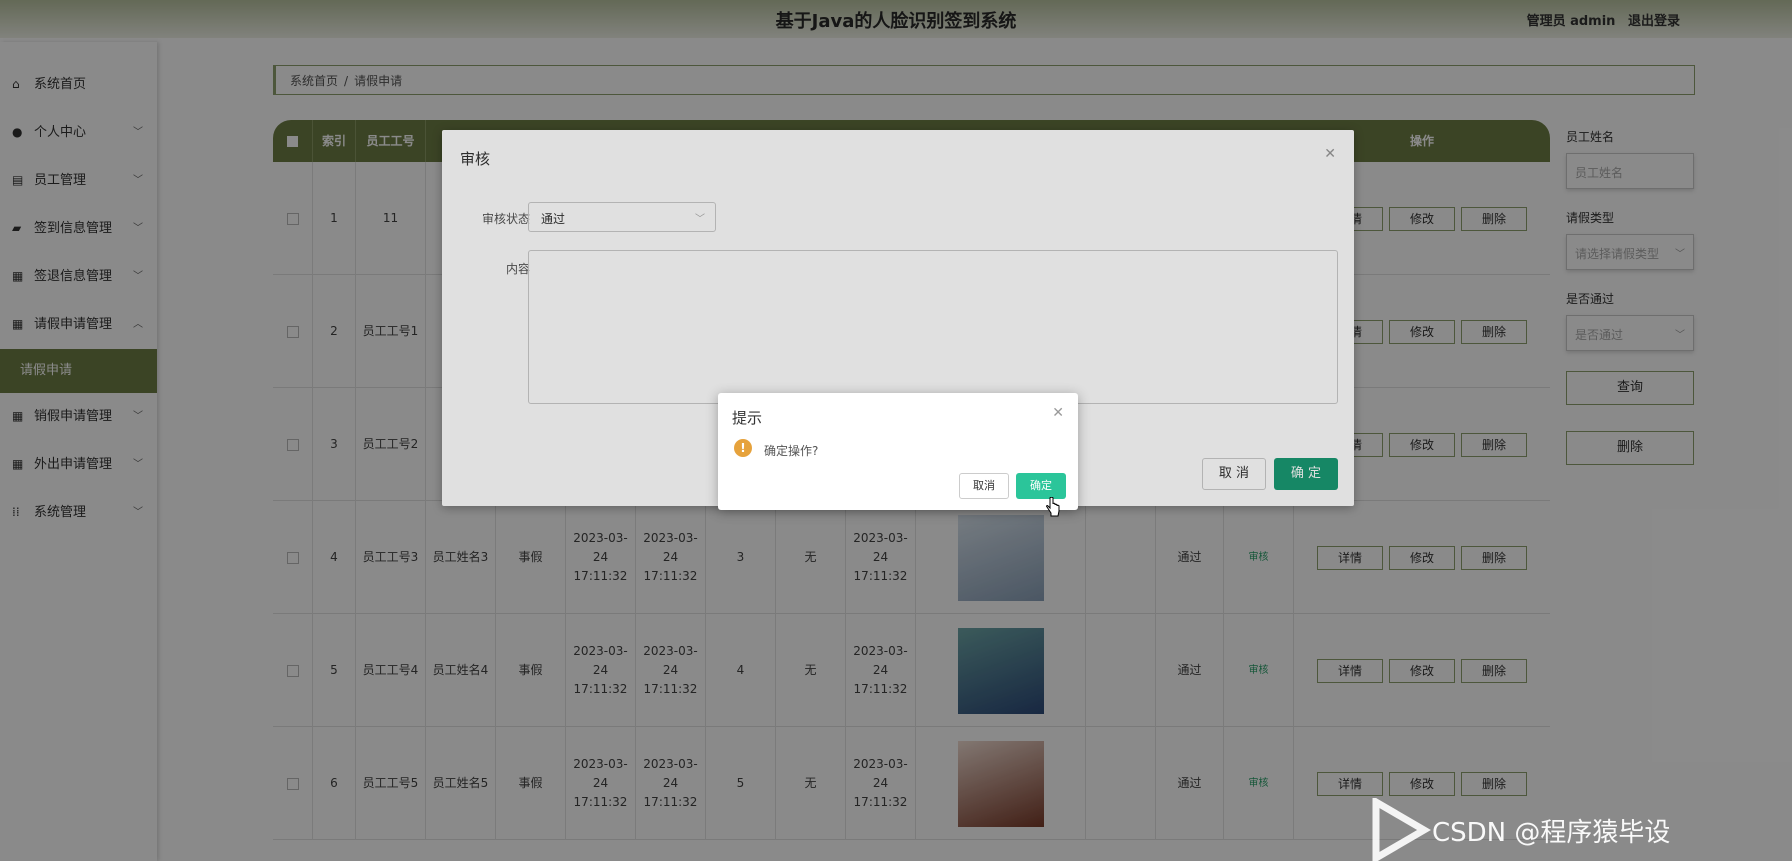 The image size is (1792, 861). Describe the element at coordinates (1053, 507) in the screenshot. I see `hand-cursor-icon` at that location.